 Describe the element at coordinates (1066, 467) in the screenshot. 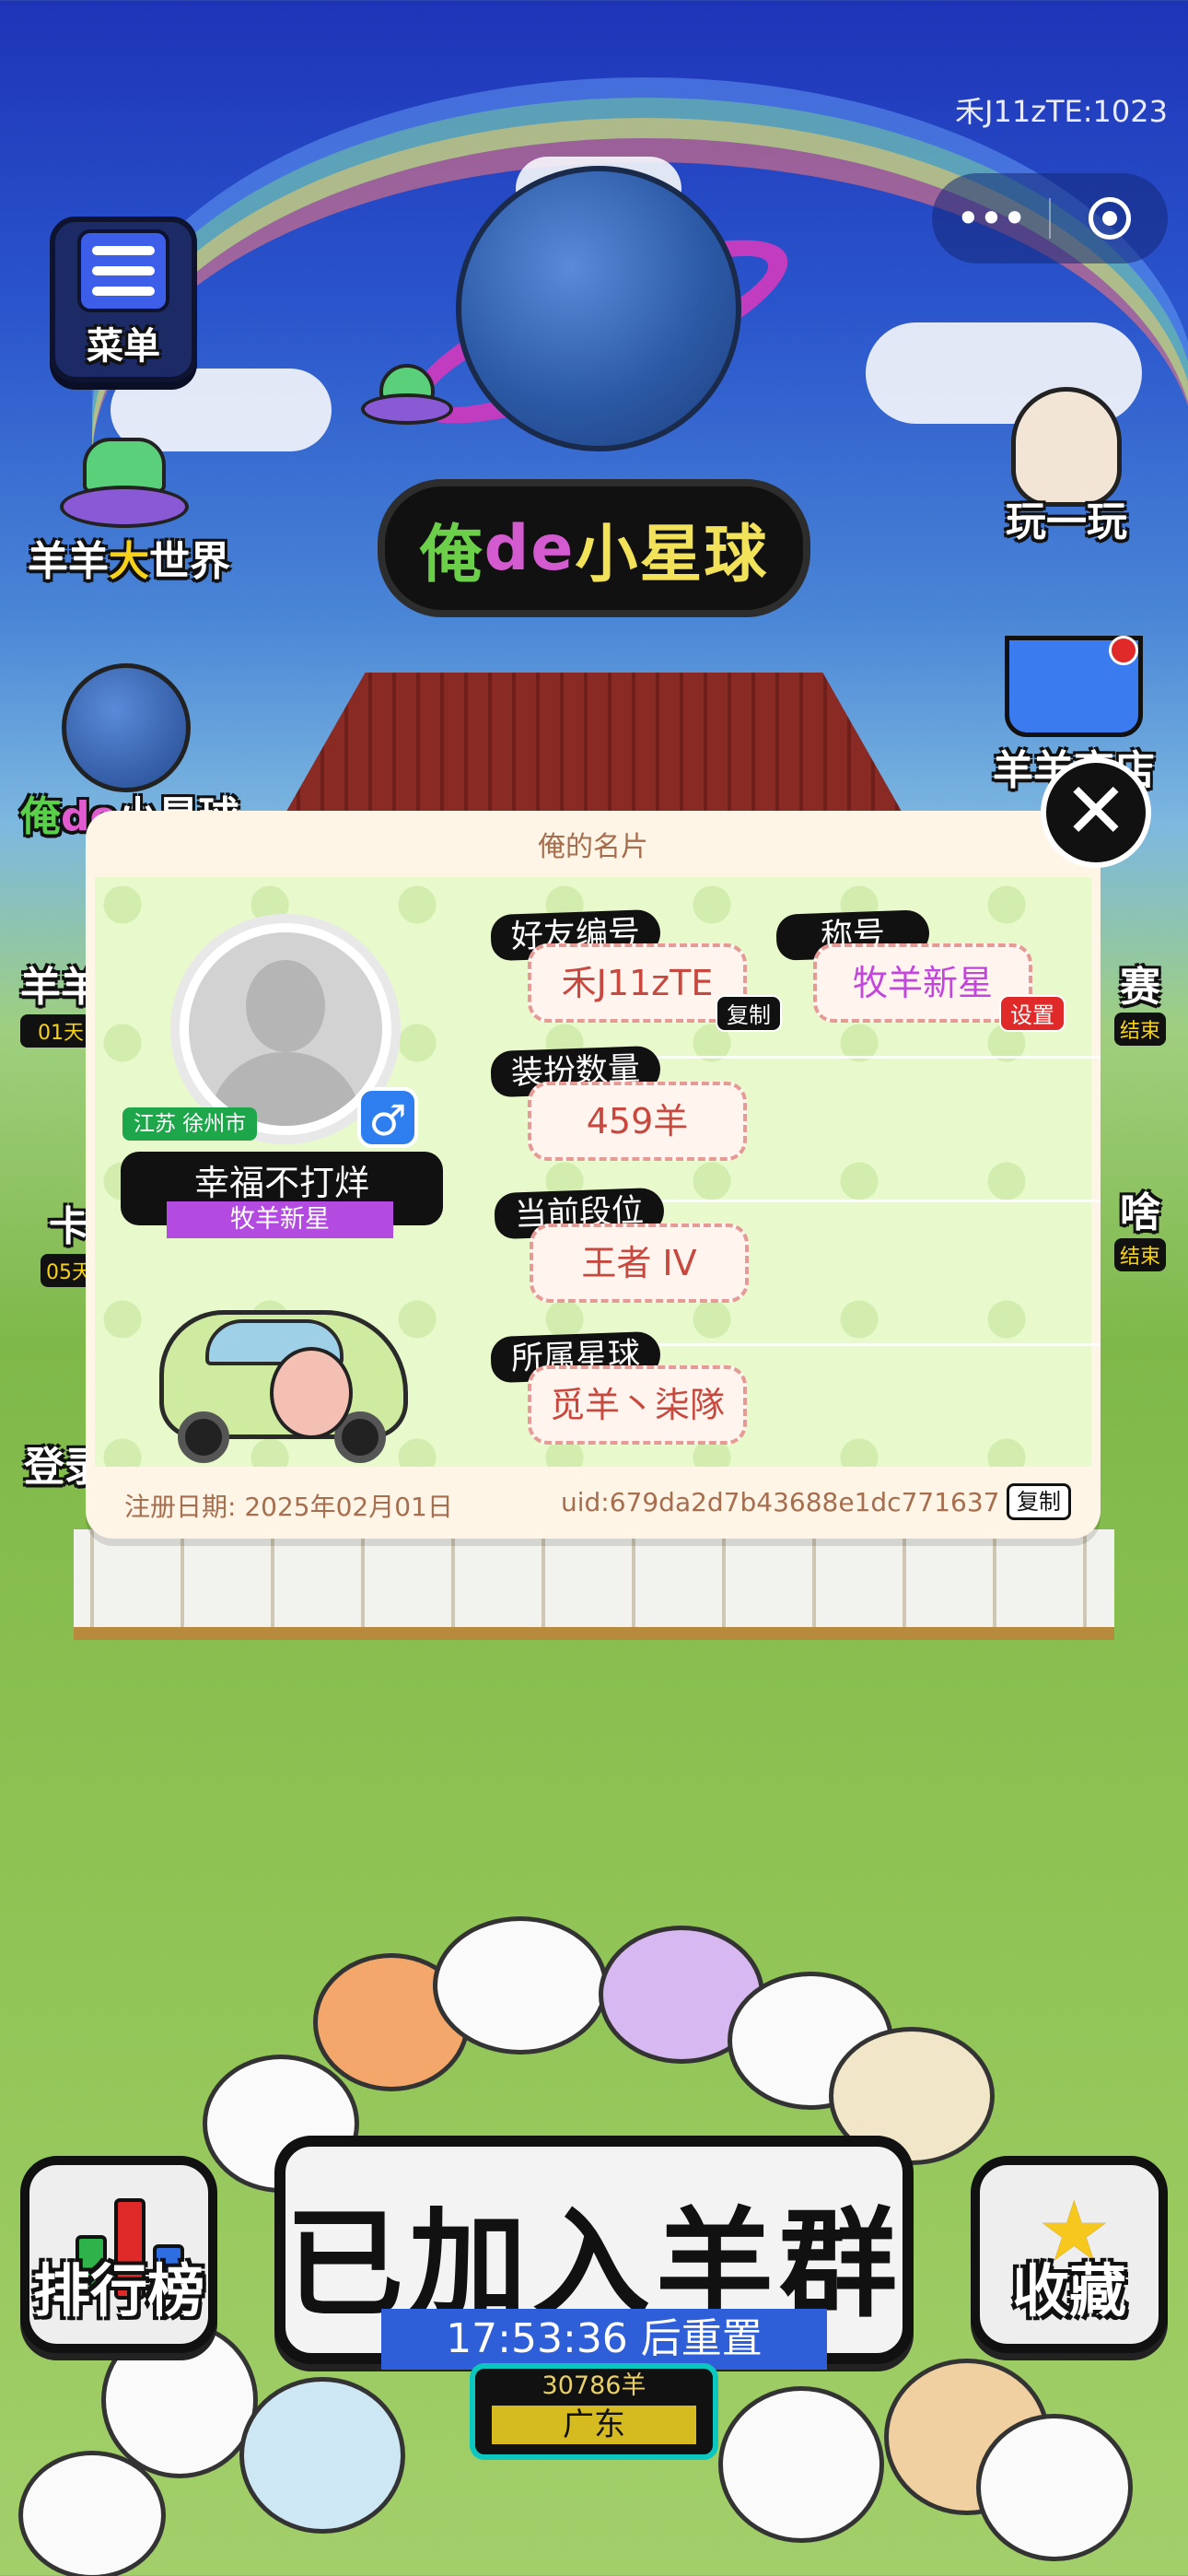

I see `play-button: 玩一玩` at that location.